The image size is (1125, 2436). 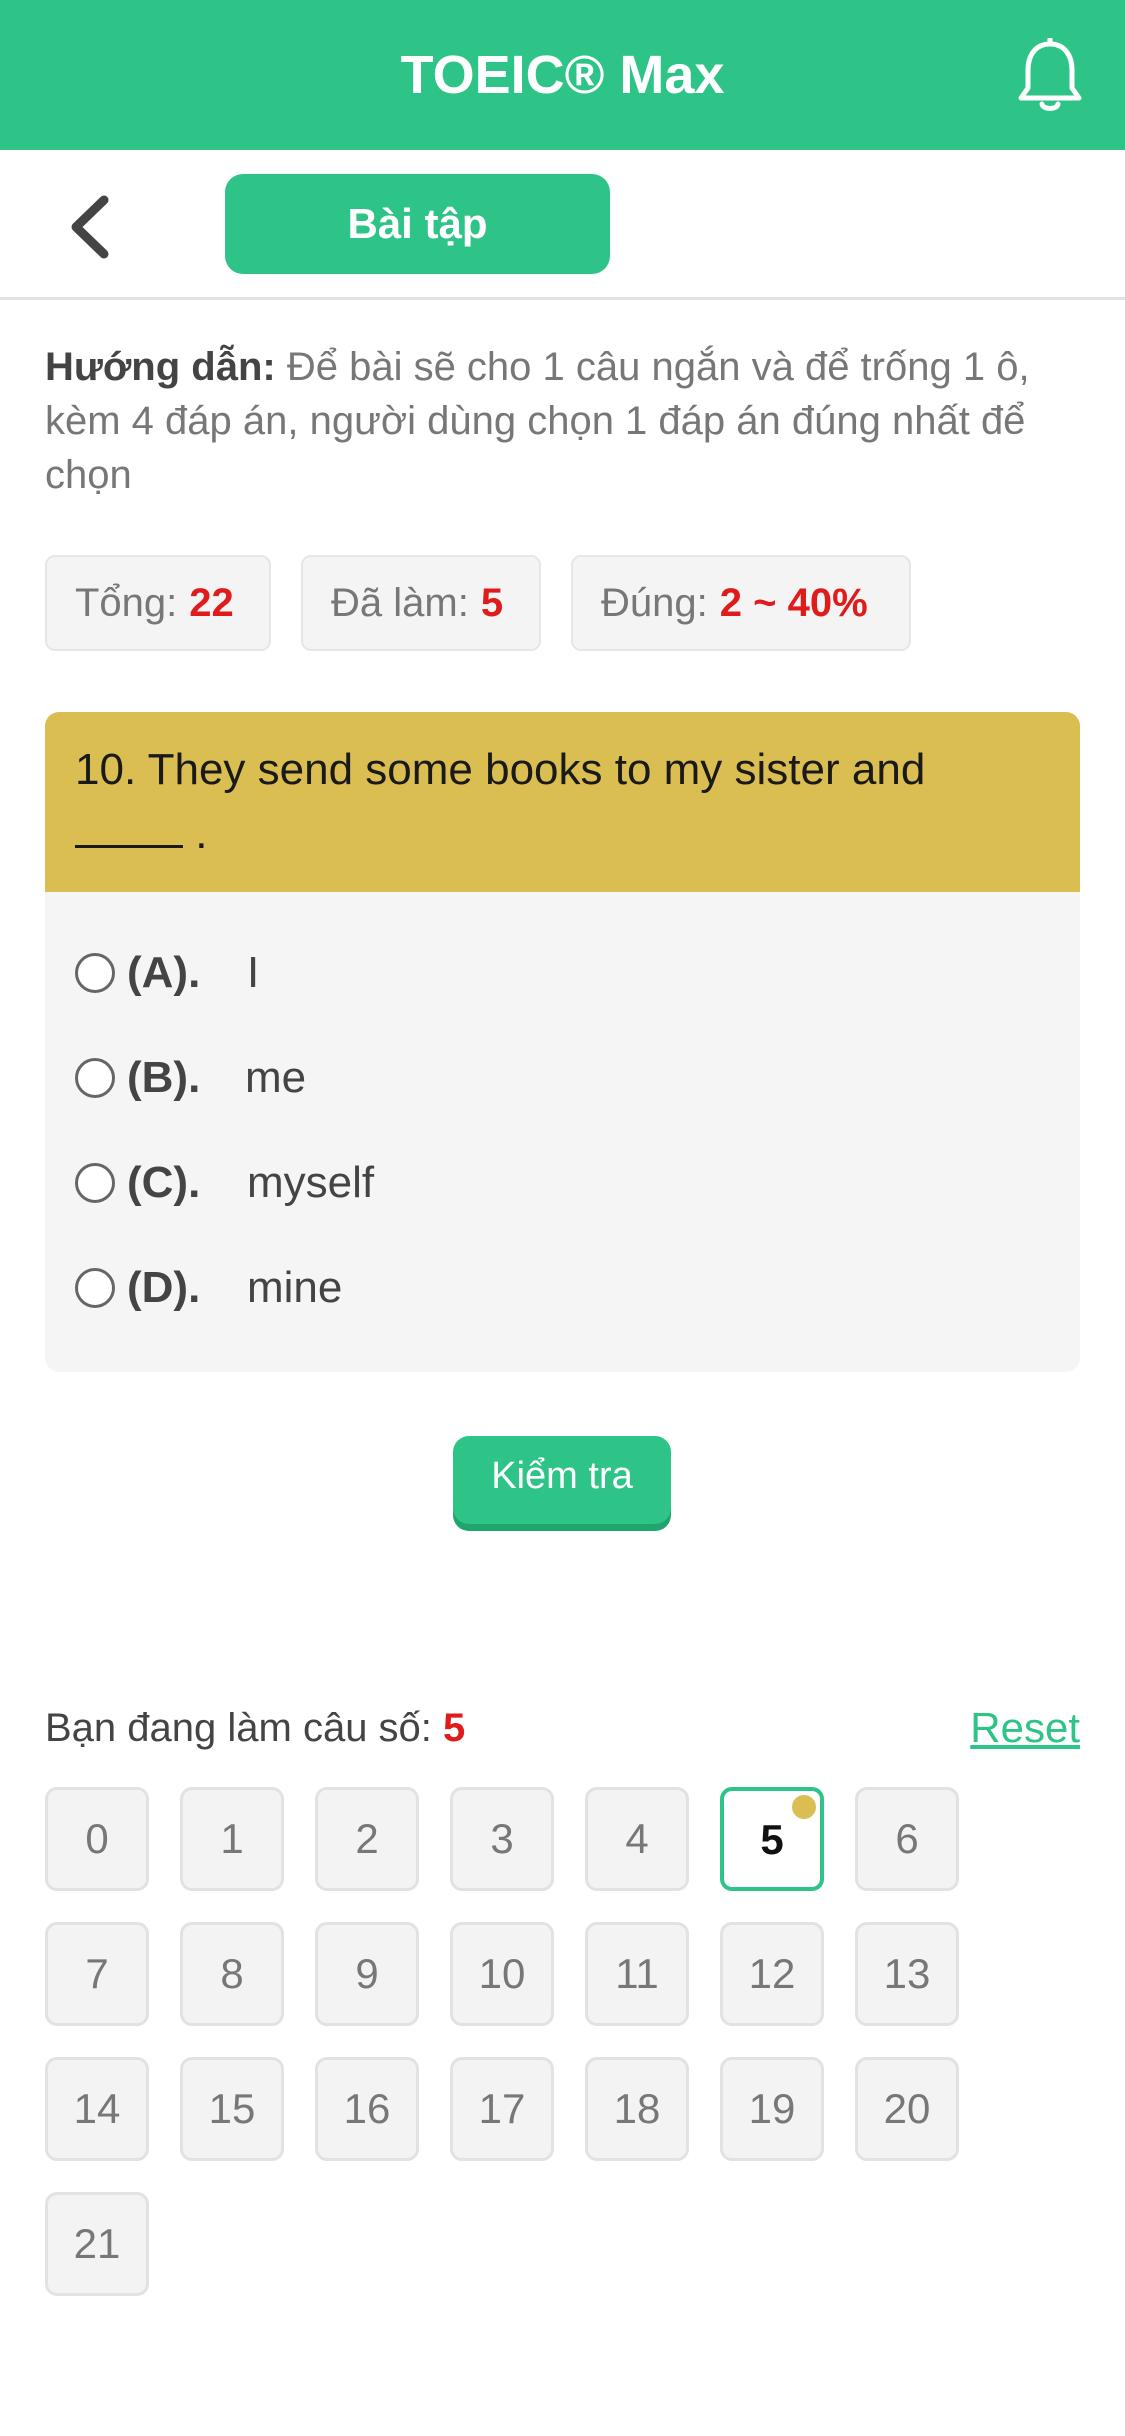 I want to click on question-number-label: 21, so click(x=97, y=2243).